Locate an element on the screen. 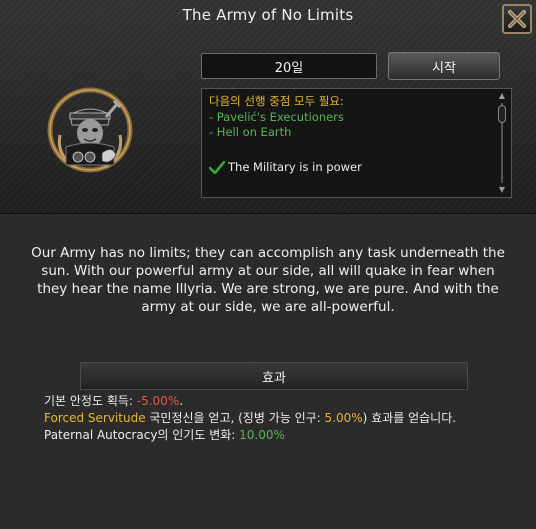 This screenshot has width=536, height=529. close-icon is located at coordinates (517, 19).